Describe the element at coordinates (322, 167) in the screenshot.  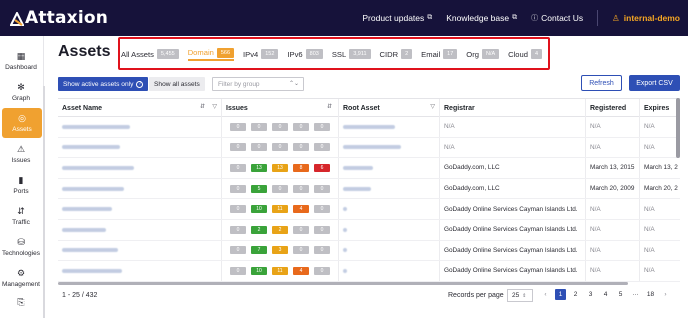
I see `issue-count-badge: 6` at that location.